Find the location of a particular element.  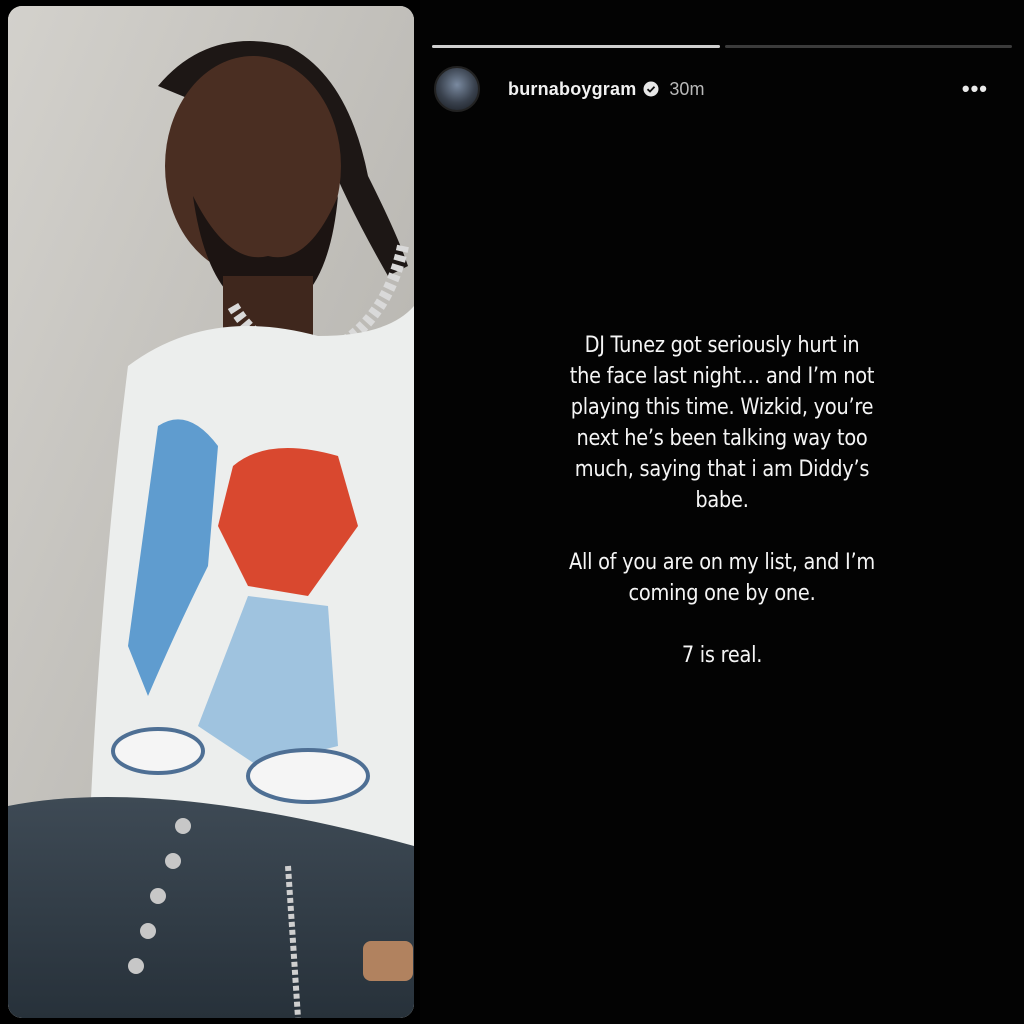

caption-line: DJ Tunez got seriously hurt in is located at coordinates (722, 345).